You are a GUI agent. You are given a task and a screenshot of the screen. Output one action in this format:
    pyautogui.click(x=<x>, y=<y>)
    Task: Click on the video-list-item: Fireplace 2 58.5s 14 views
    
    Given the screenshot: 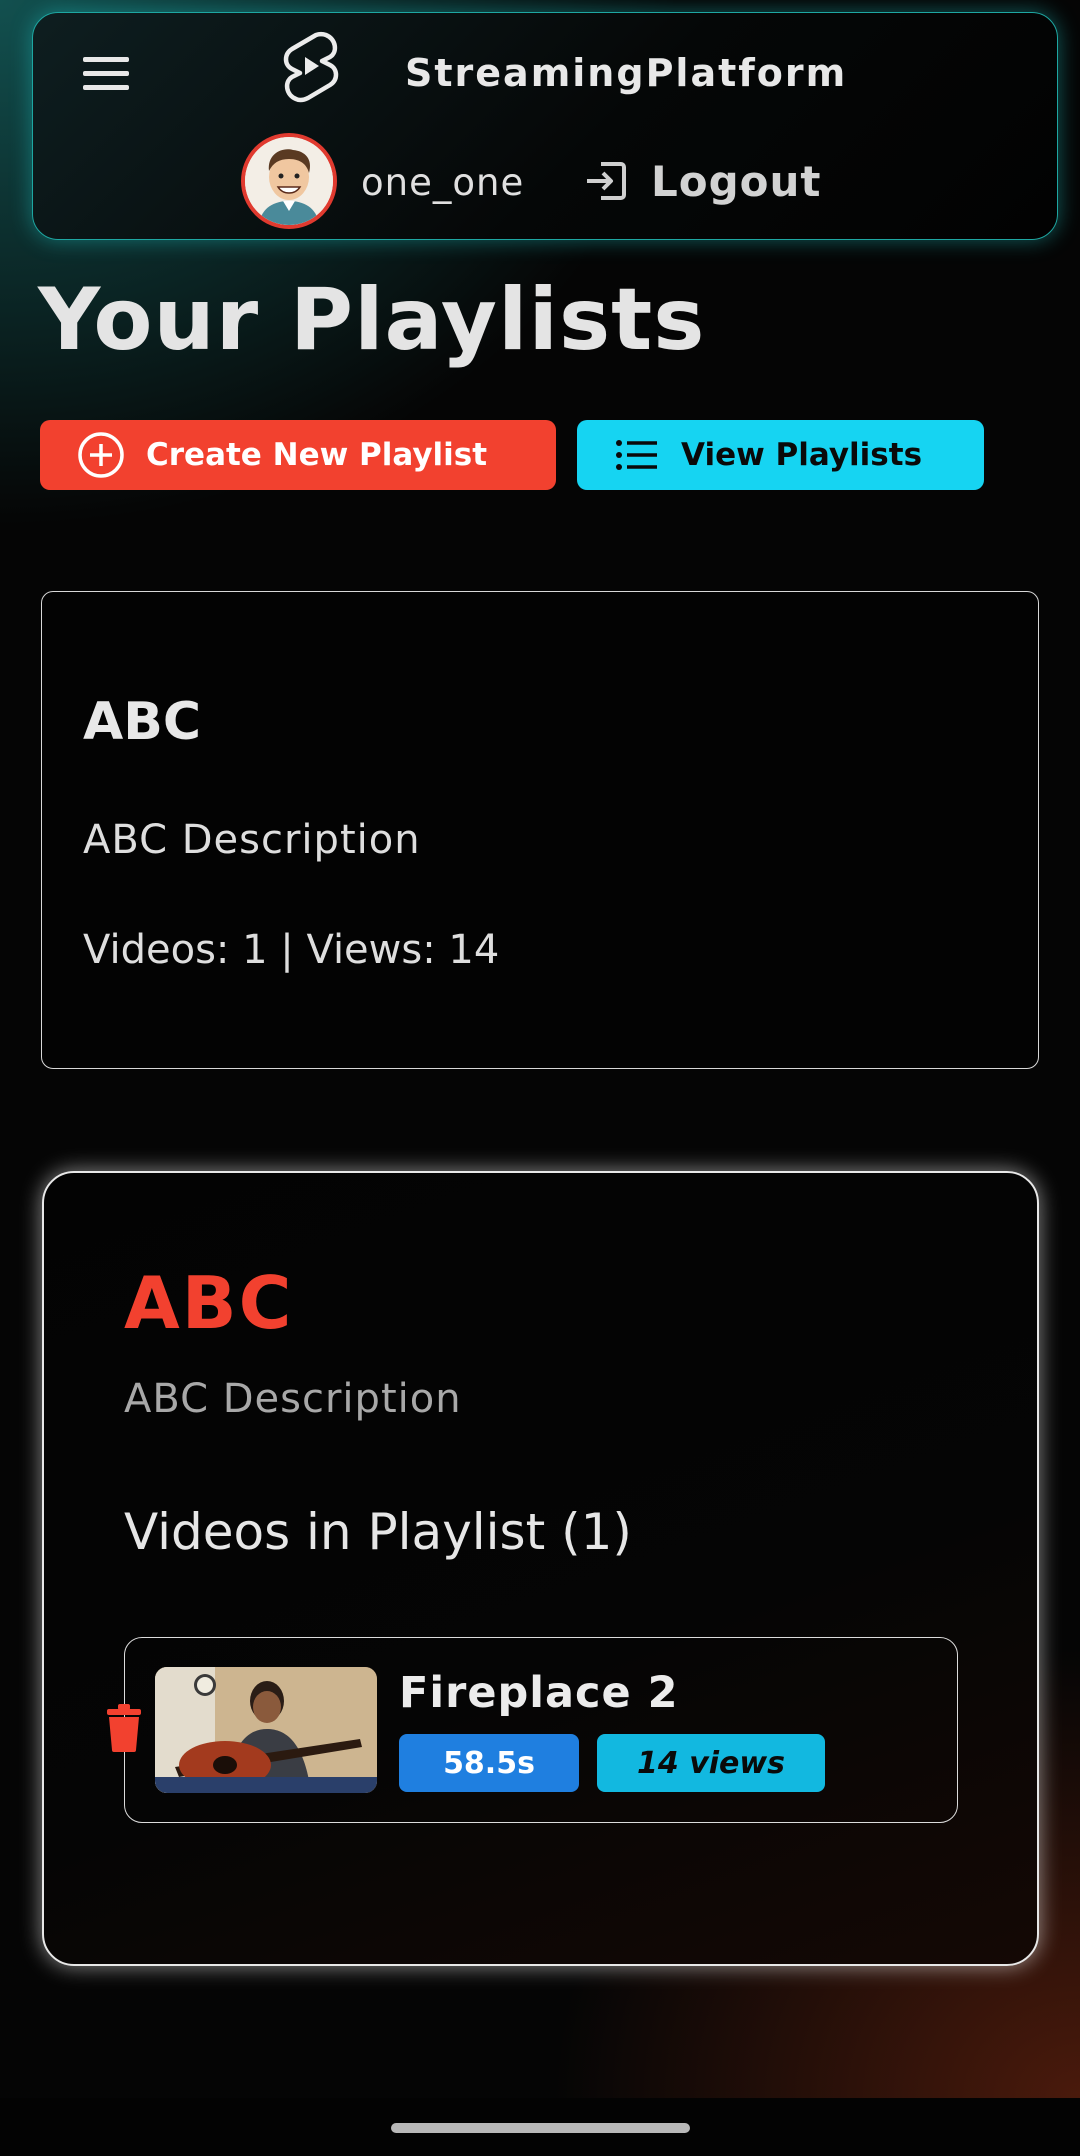 What is the action you would take?
    pyautogui.click(x=532, y=1730)
    